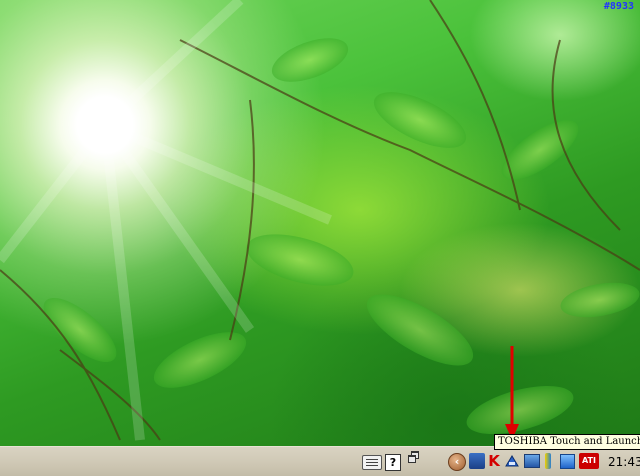  I want to click on display-icon, so click(532, 461).